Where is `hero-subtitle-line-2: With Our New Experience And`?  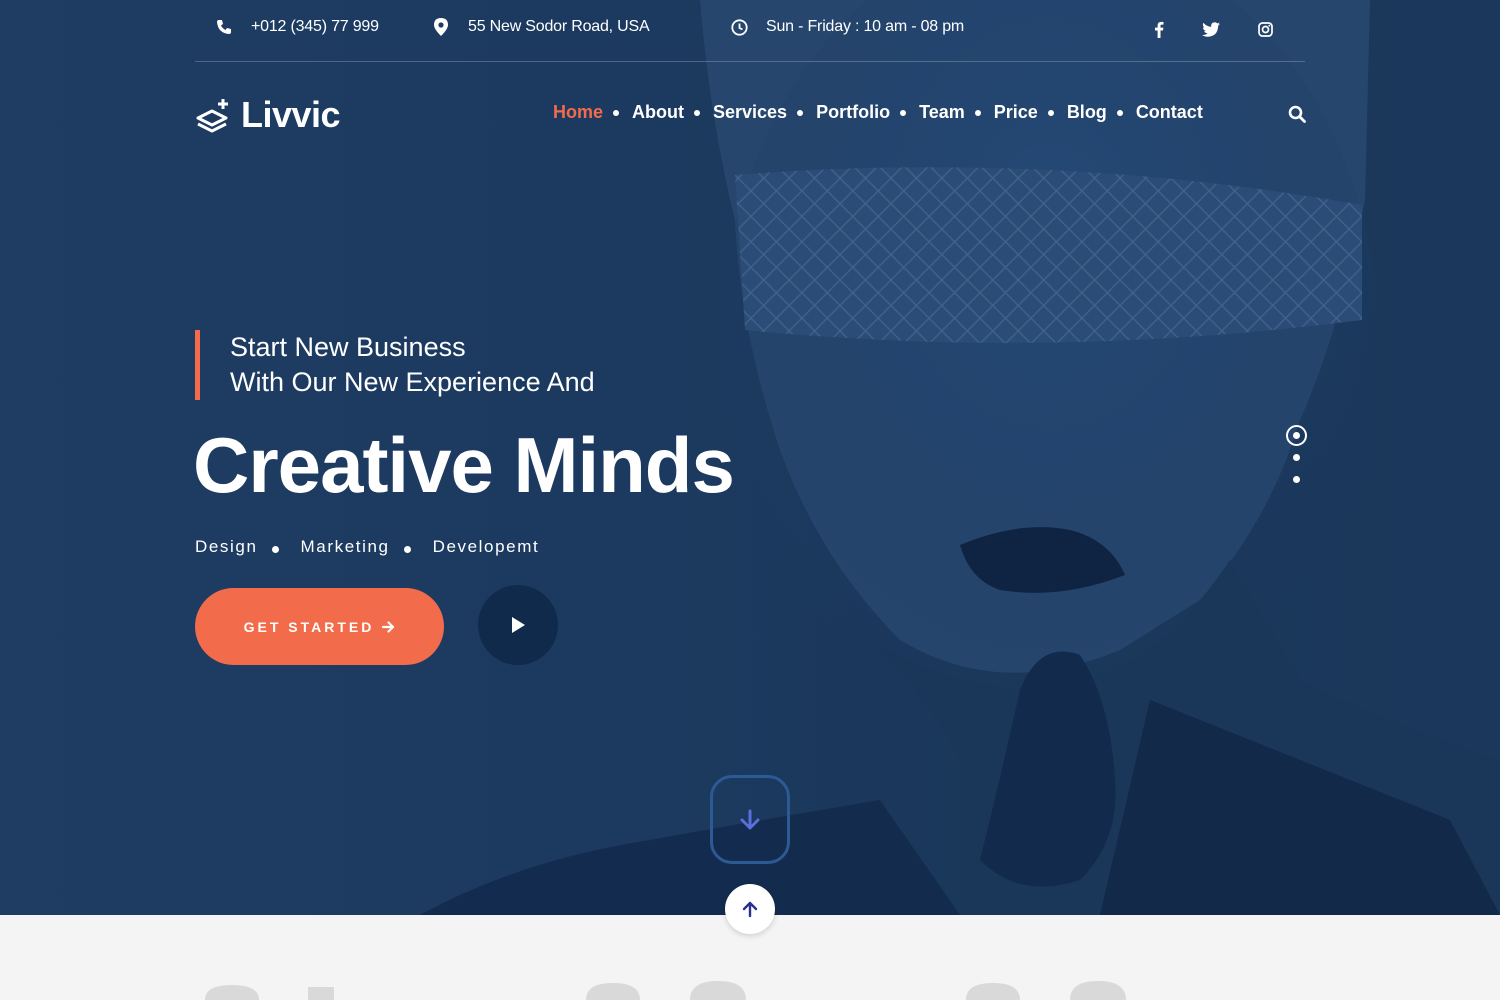 hero-subtitle-line-2: With Our New Experience And is located at coordinates (412, 382).